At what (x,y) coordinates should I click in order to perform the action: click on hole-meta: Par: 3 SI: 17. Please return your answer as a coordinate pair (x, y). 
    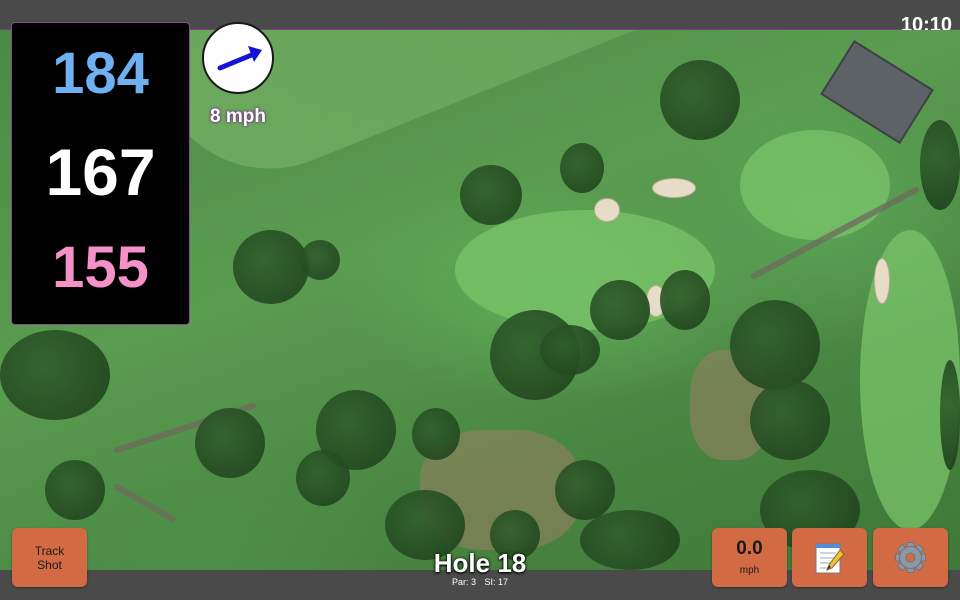
    Looking at the image, I should click on (480, 582).